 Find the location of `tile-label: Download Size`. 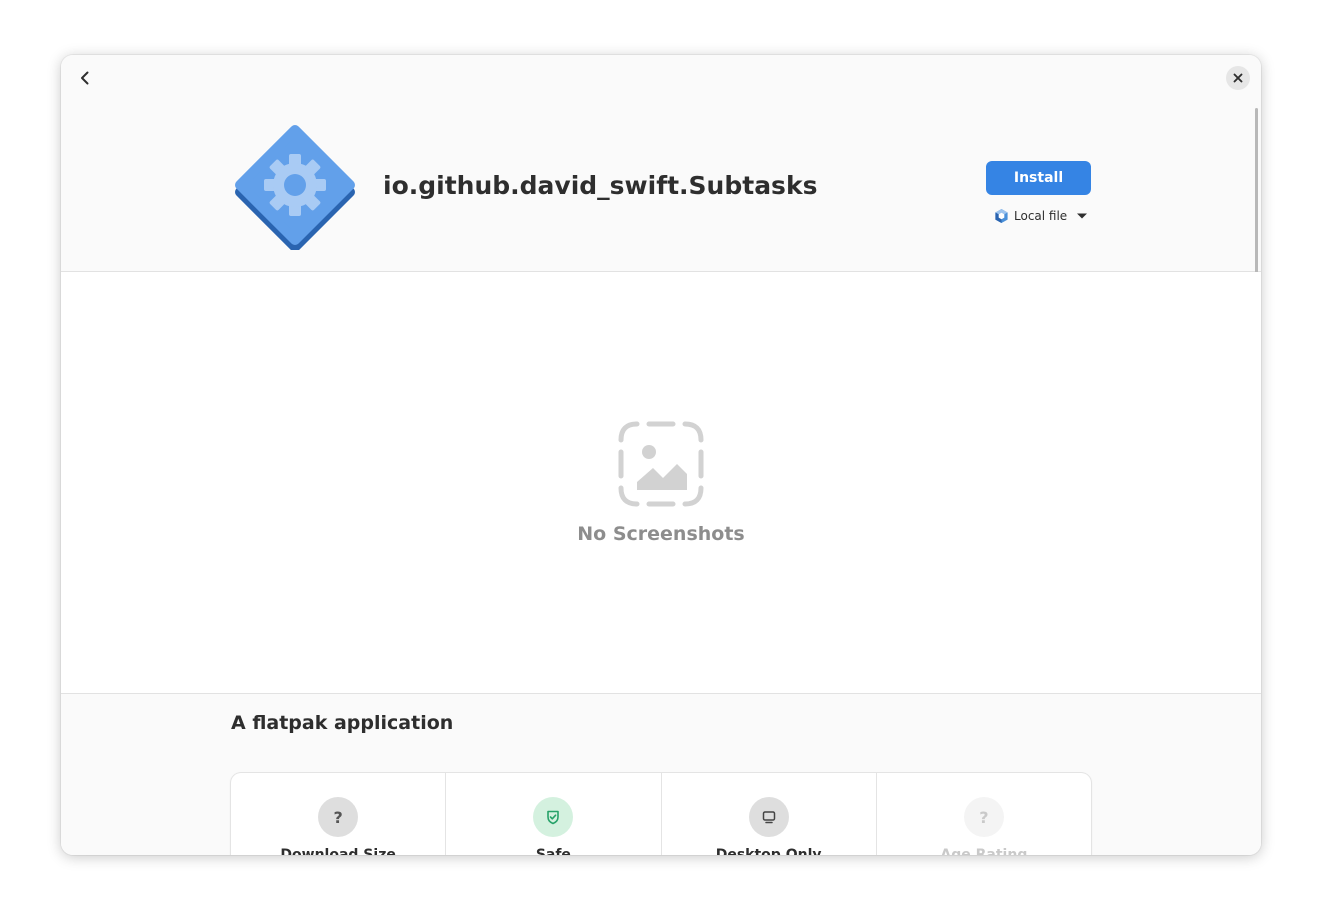

tile-label: Download Size is located at coordinates (338, 851).